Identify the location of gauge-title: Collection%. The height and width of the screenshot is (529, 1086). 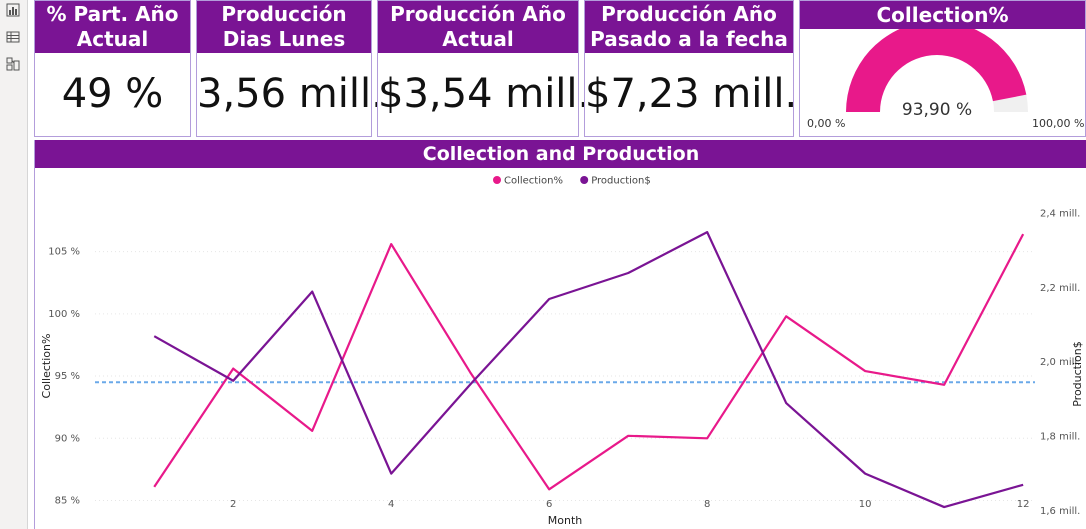
(942, 15).